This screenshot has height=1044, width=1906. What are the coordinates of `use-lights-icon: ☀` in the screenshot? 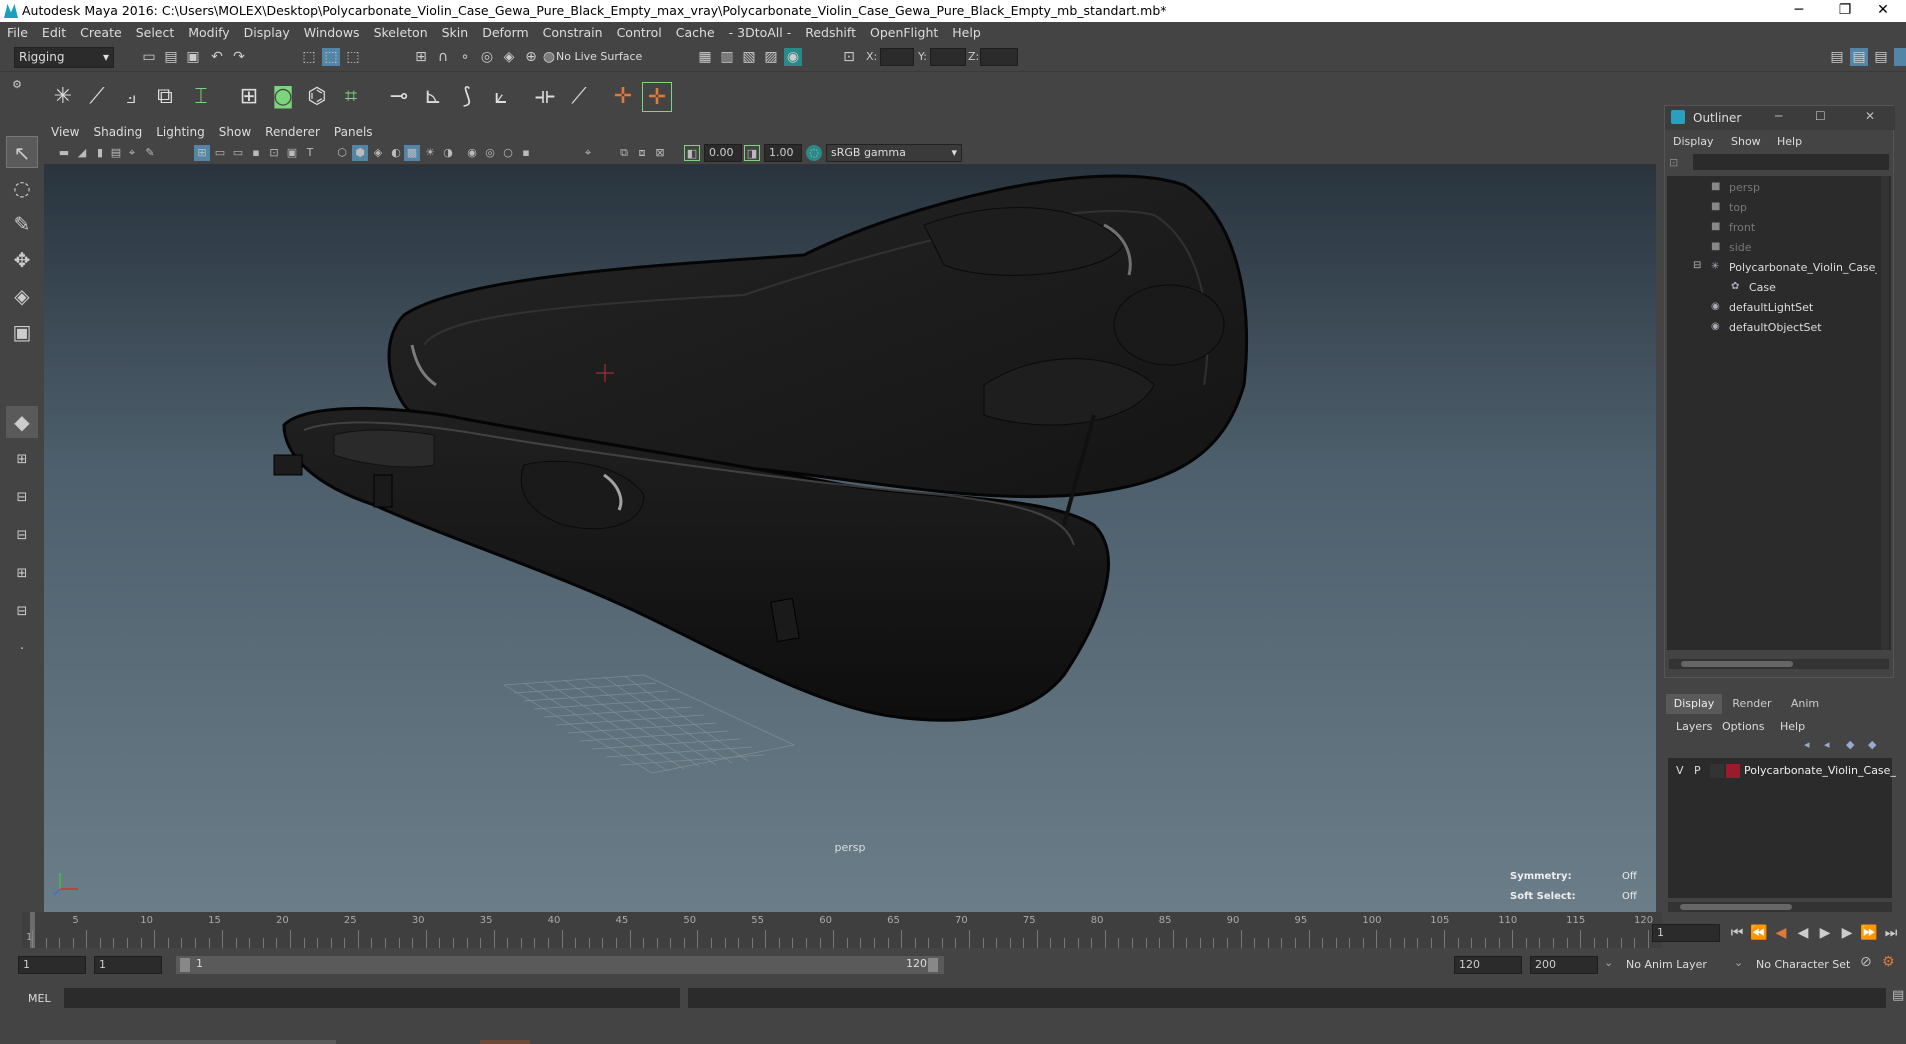 It's located at (430, 153).